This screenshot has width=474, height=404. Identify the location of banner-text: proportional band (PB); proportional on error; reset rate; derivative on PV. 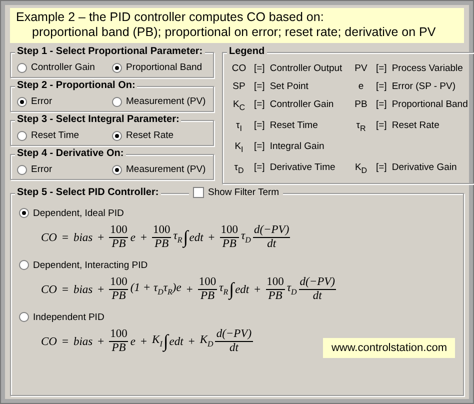
(234, 32).